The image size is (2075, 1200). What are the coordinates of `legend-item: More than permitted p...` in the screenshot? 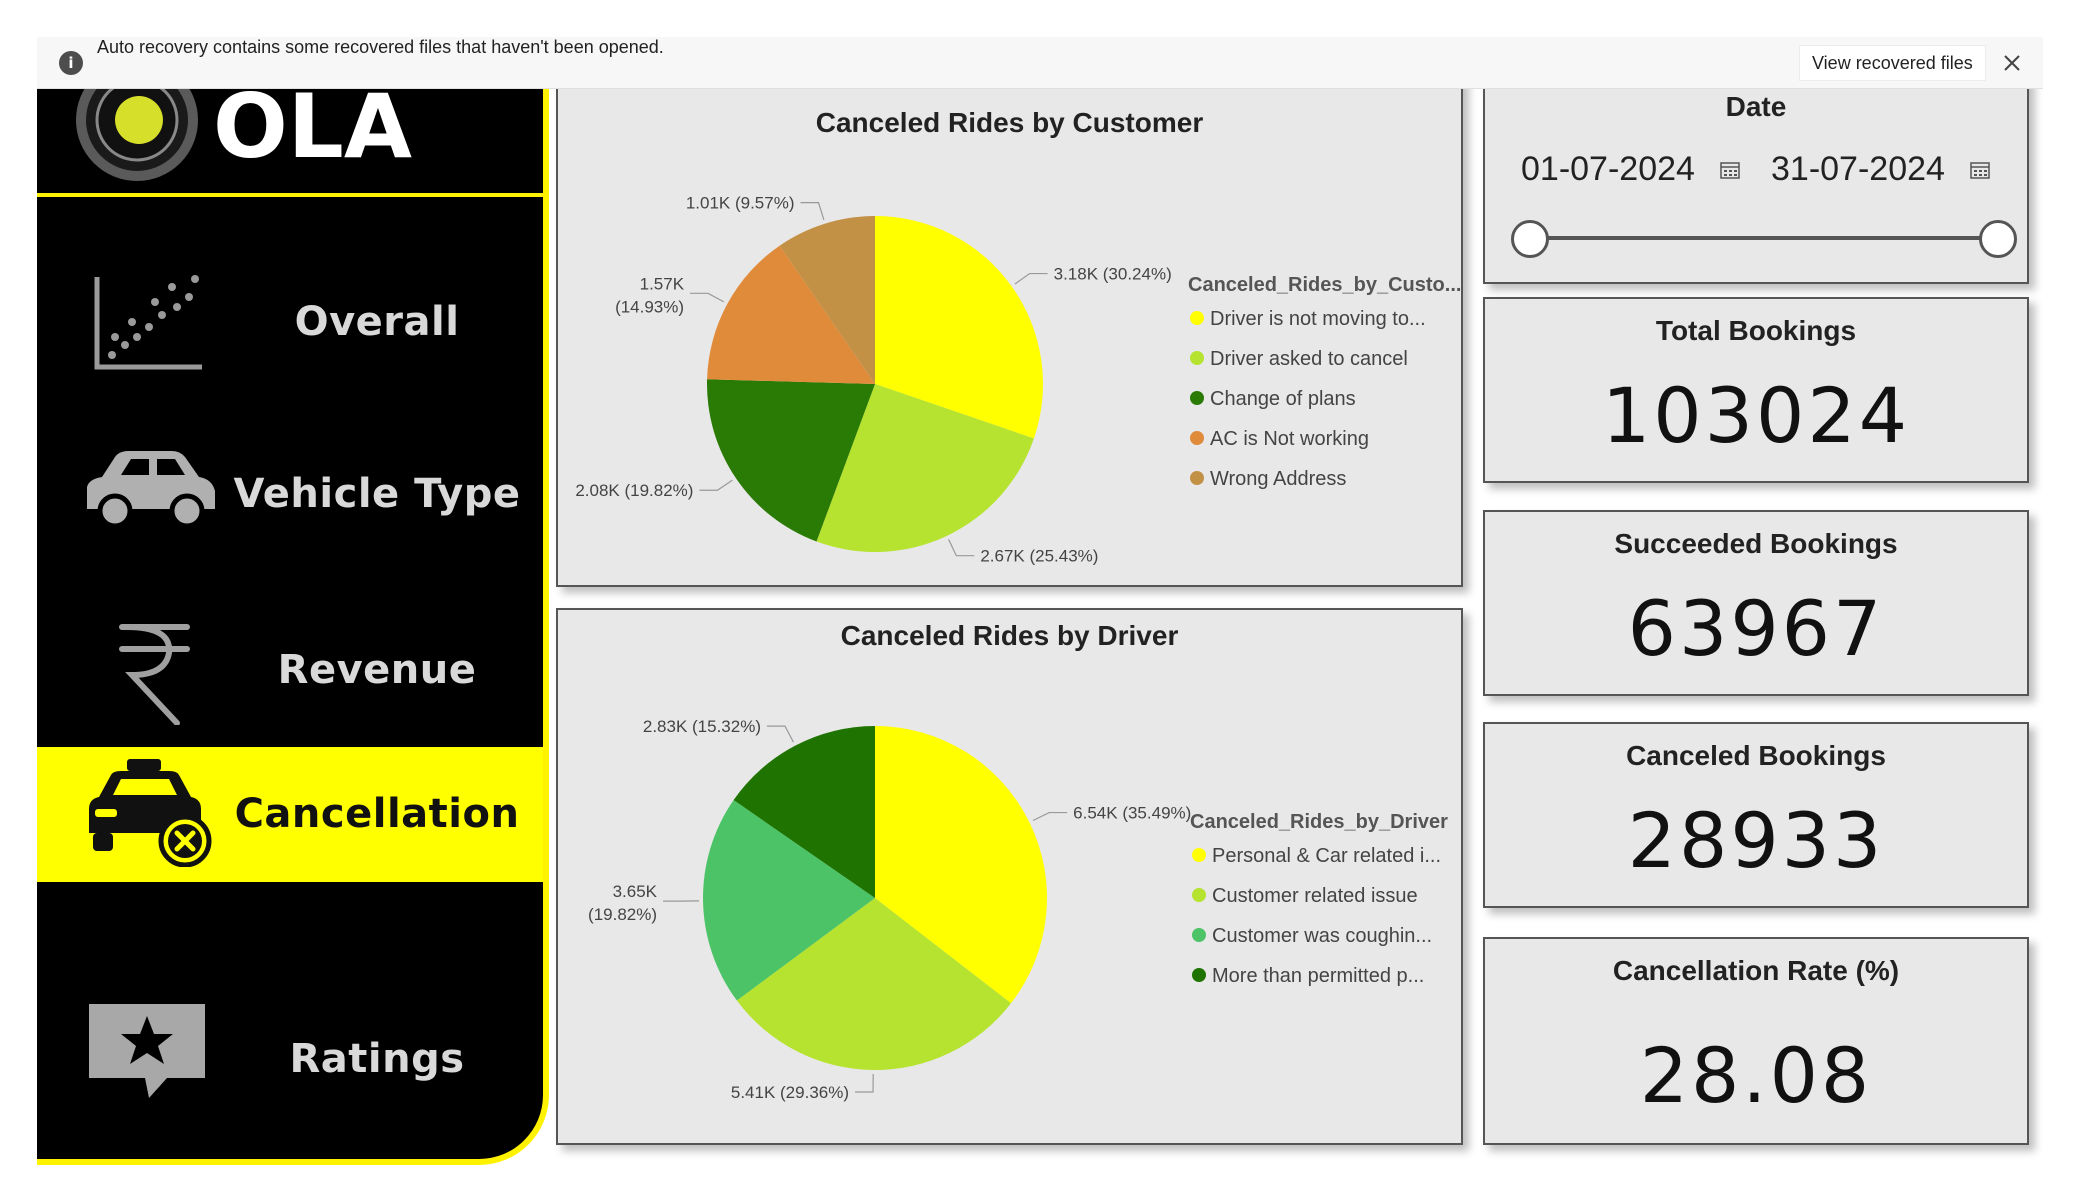 It's located at (1318, 976).